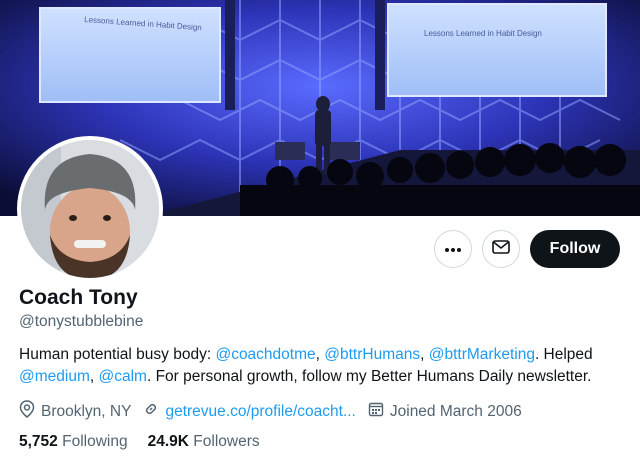 This screenshot has width=640, height=464. I want to click on avatar, so click(90, 209).